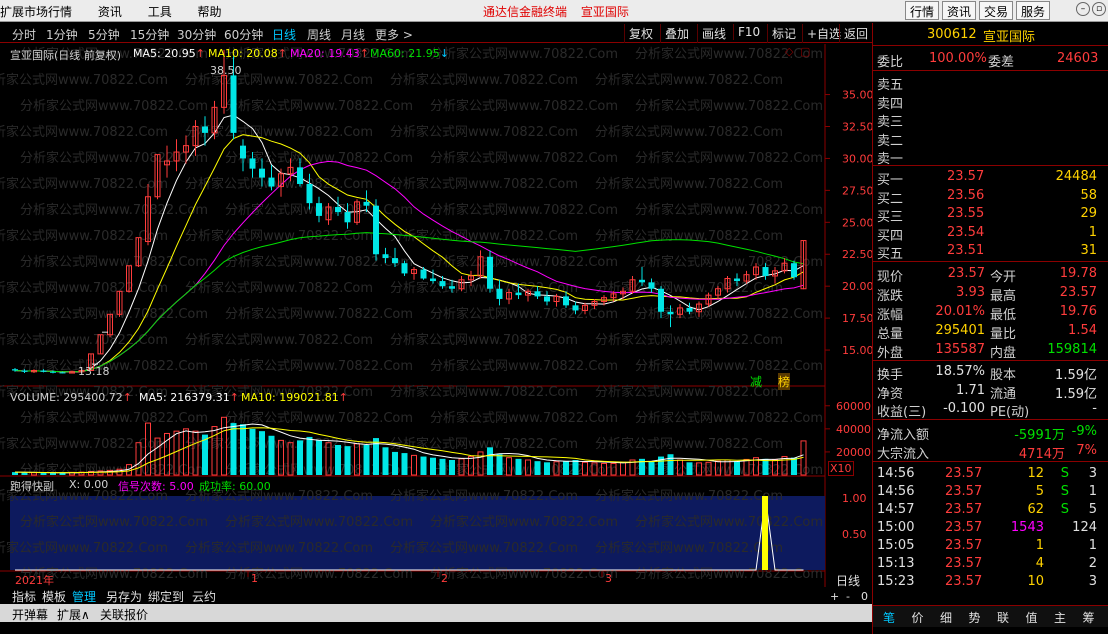 This screenshot has height=634, width=1108. I want to click on mark-button: 标记, so click(783, 33).